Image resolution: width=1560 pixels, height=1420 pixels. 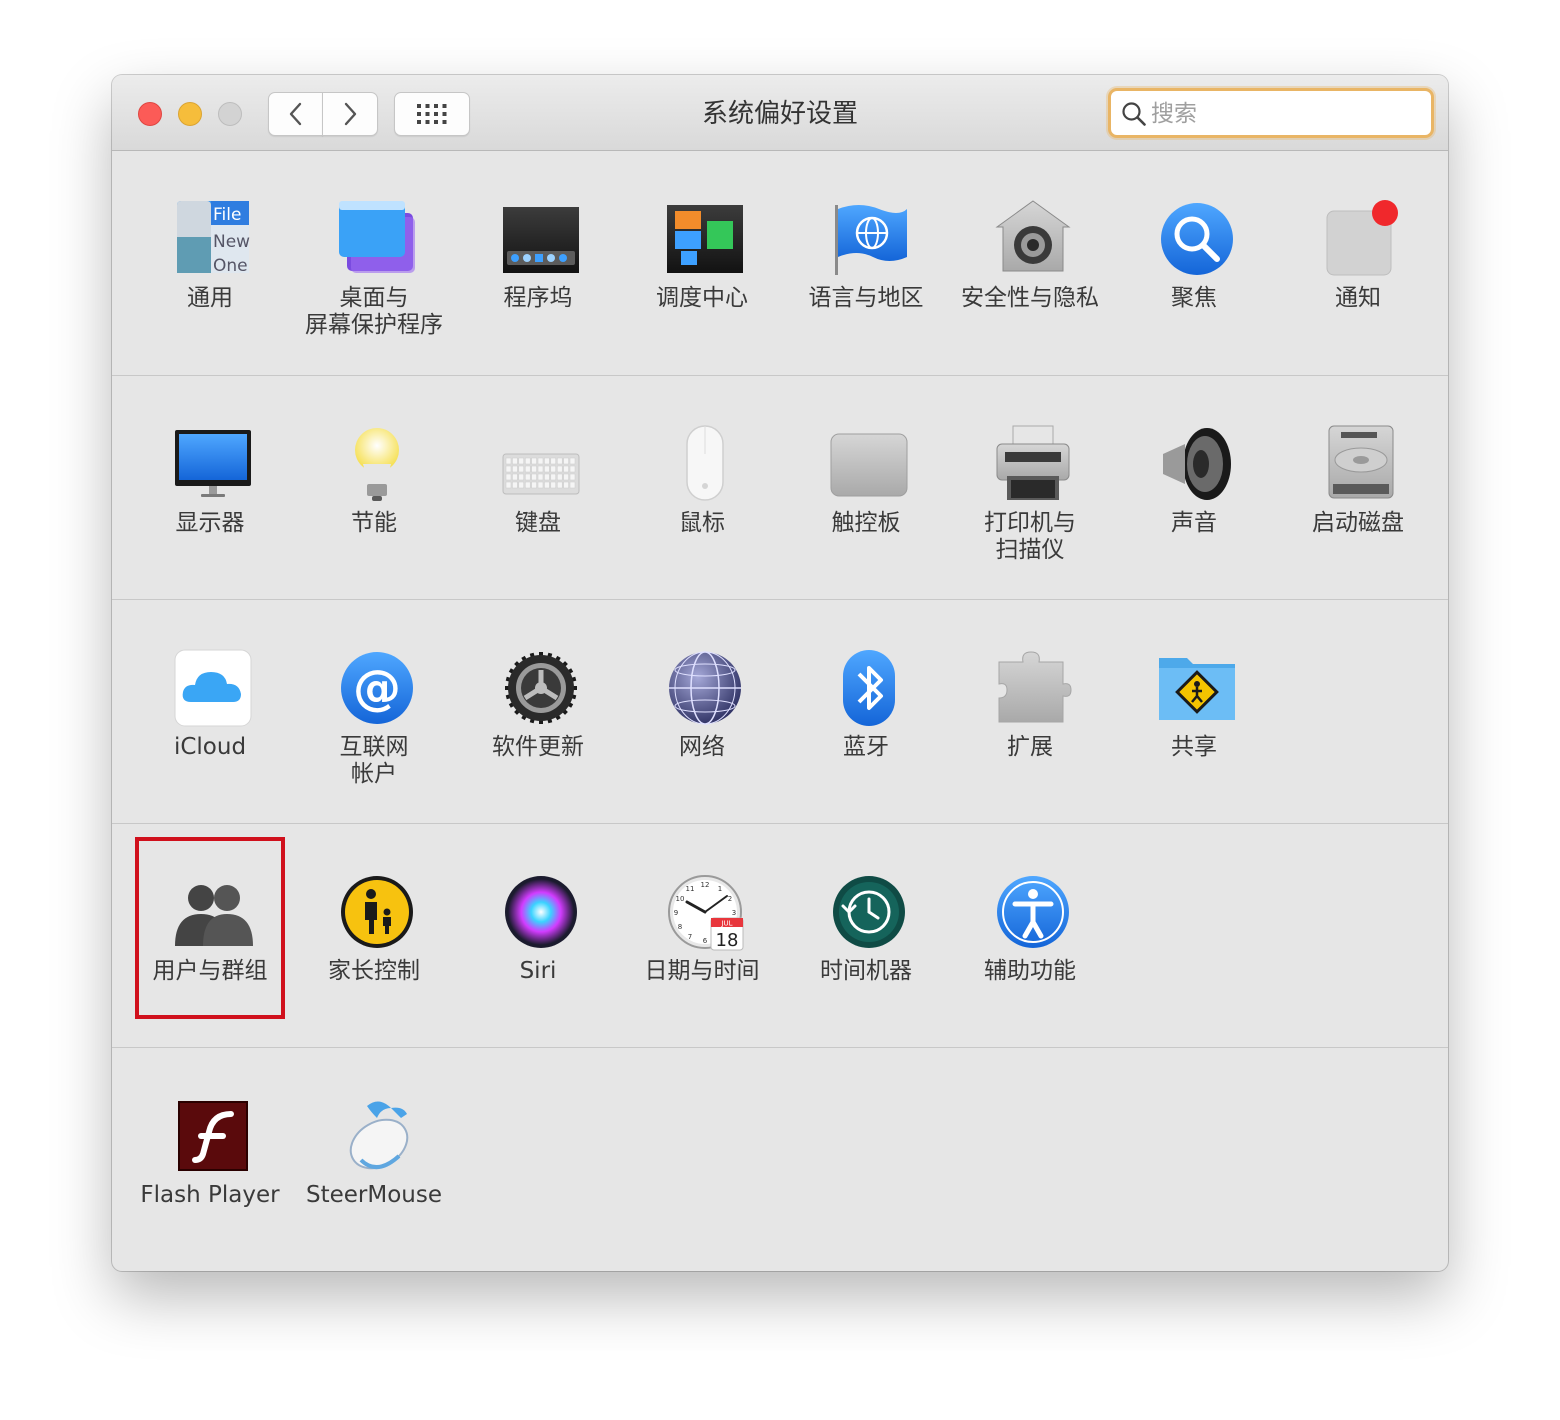 What do you see at coordinates (866, 936) in the screenshot?
I see `pane-time-machine: 时间机器` at bounding box center [866, 936].